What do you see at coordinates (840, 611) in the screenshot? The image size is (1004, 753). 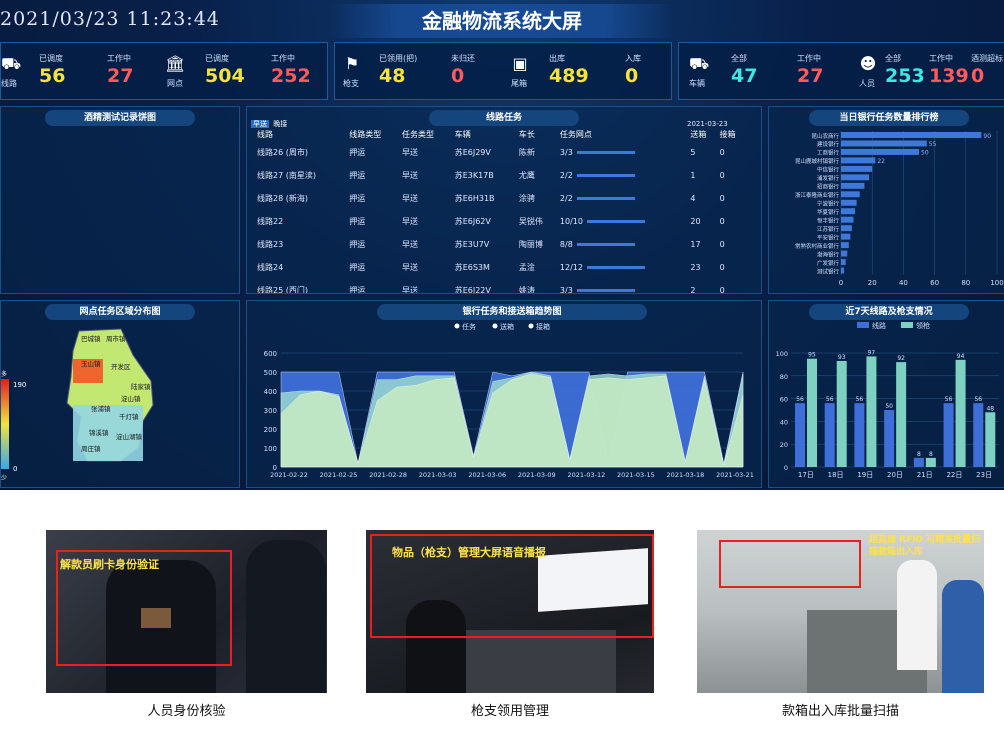 I see `photo-box-scanning: 超高频 RFID 可精准批量扫描款箱出入库` at bounding box center [840, 611].